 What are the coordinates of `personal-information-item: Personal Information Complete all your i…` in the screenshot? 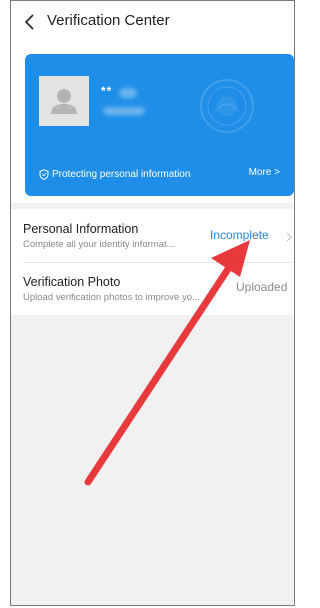 It's located at (152, 235).